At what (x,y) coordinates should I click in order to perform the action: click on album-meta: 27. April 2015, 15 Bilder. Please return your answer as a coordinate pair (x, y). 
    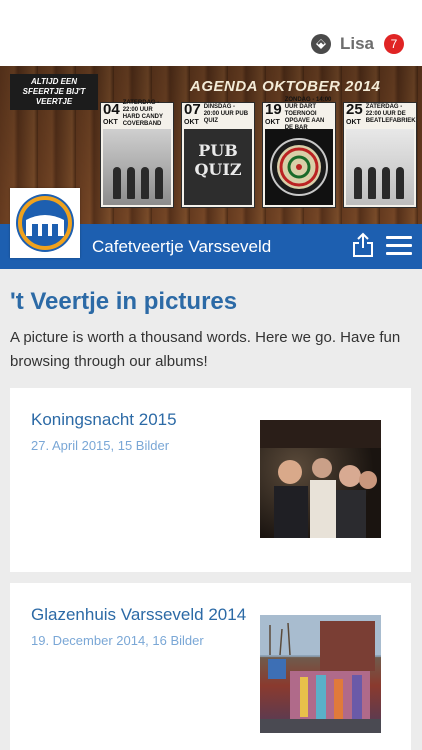
    Looking at the image, I should click on (100, 445).